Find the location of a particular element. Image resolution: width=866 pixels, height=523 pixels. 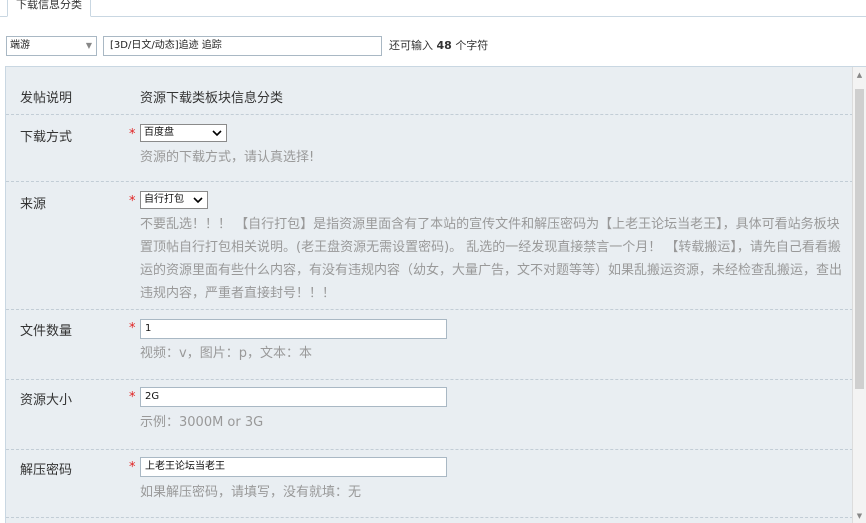

type-select: 端游 ▼ is located at coordinates (51, 46).